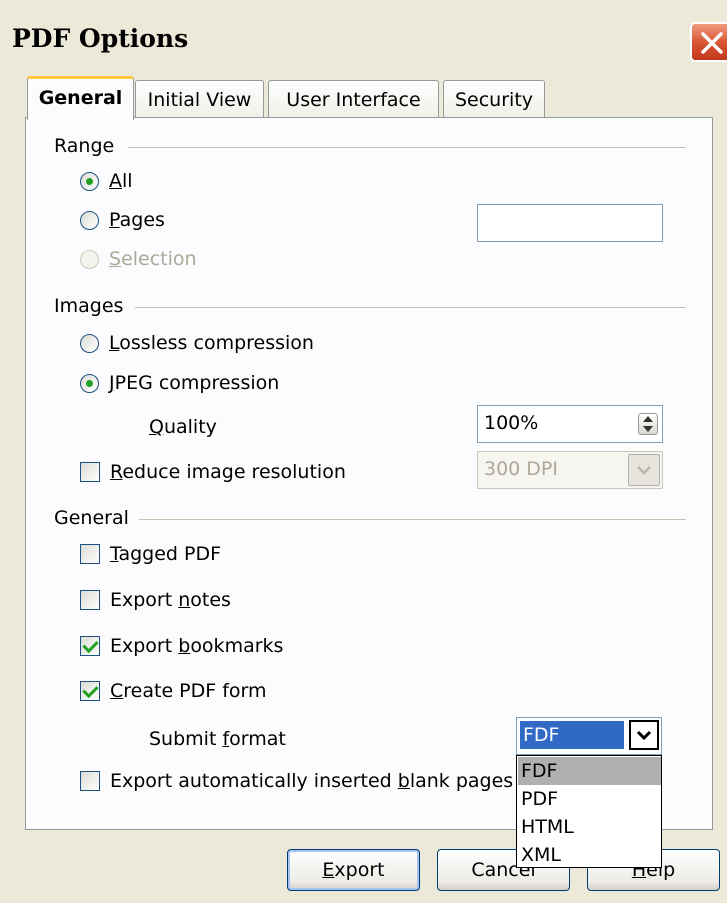 This screenshot has width=727, height=903. What do you see at coordinates (188, 691) in the screenshot?
I see `create-pdf-form-label: Create PDF form` at bounding box center [188, 691].